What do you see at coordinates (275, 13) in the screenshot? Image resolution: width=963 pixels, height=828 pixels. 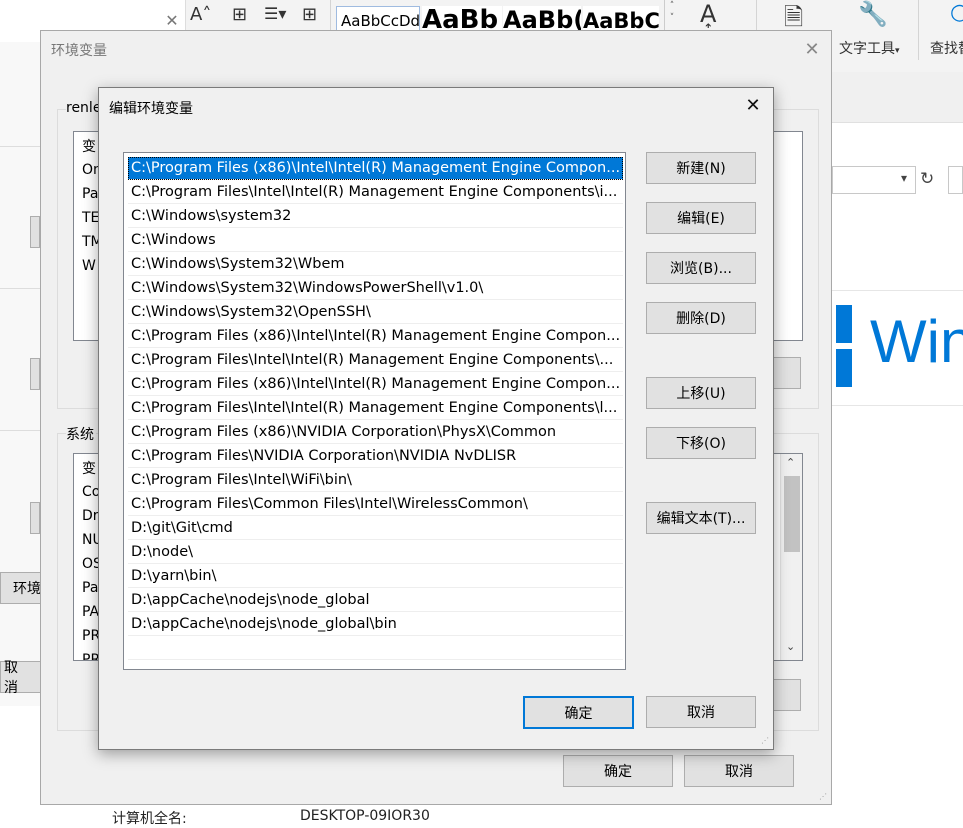 I see `indent-icon: ☰▾` at bounding box center [275, 13].